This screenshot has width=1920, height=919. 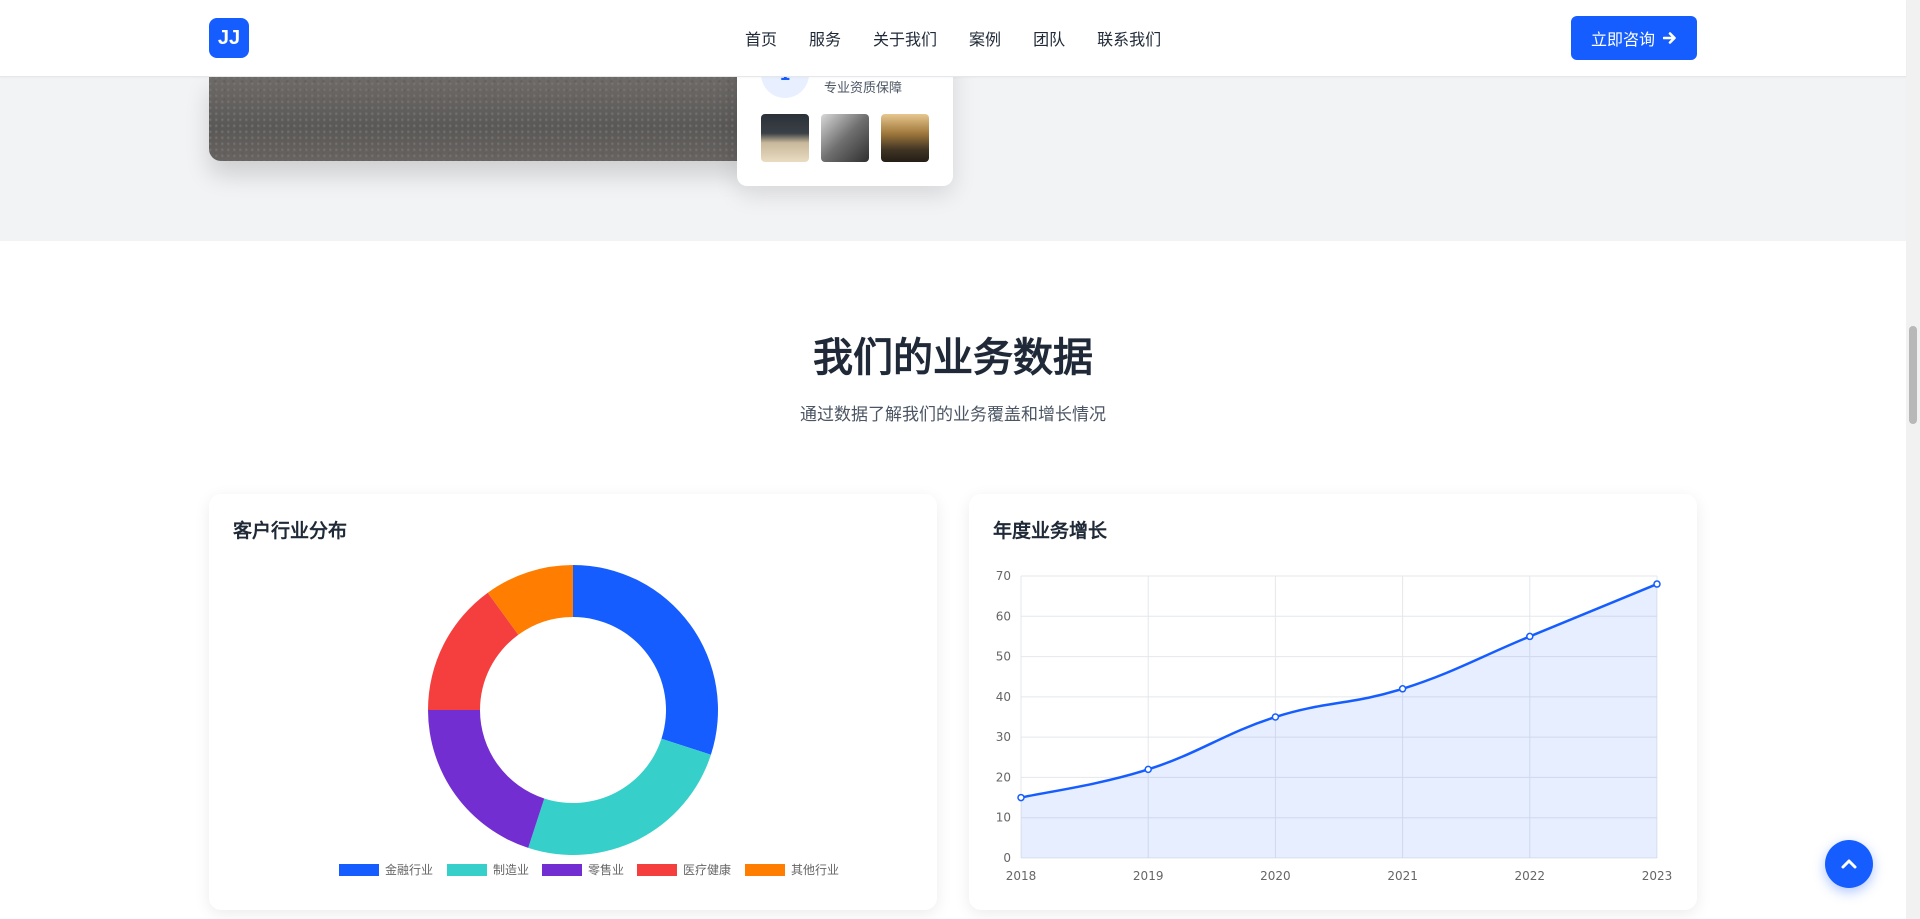 What do you see at coordinates (1148, 876) in the screenshot?
I see `x-tick-label: 2019` at bounding box center [1148, 876].